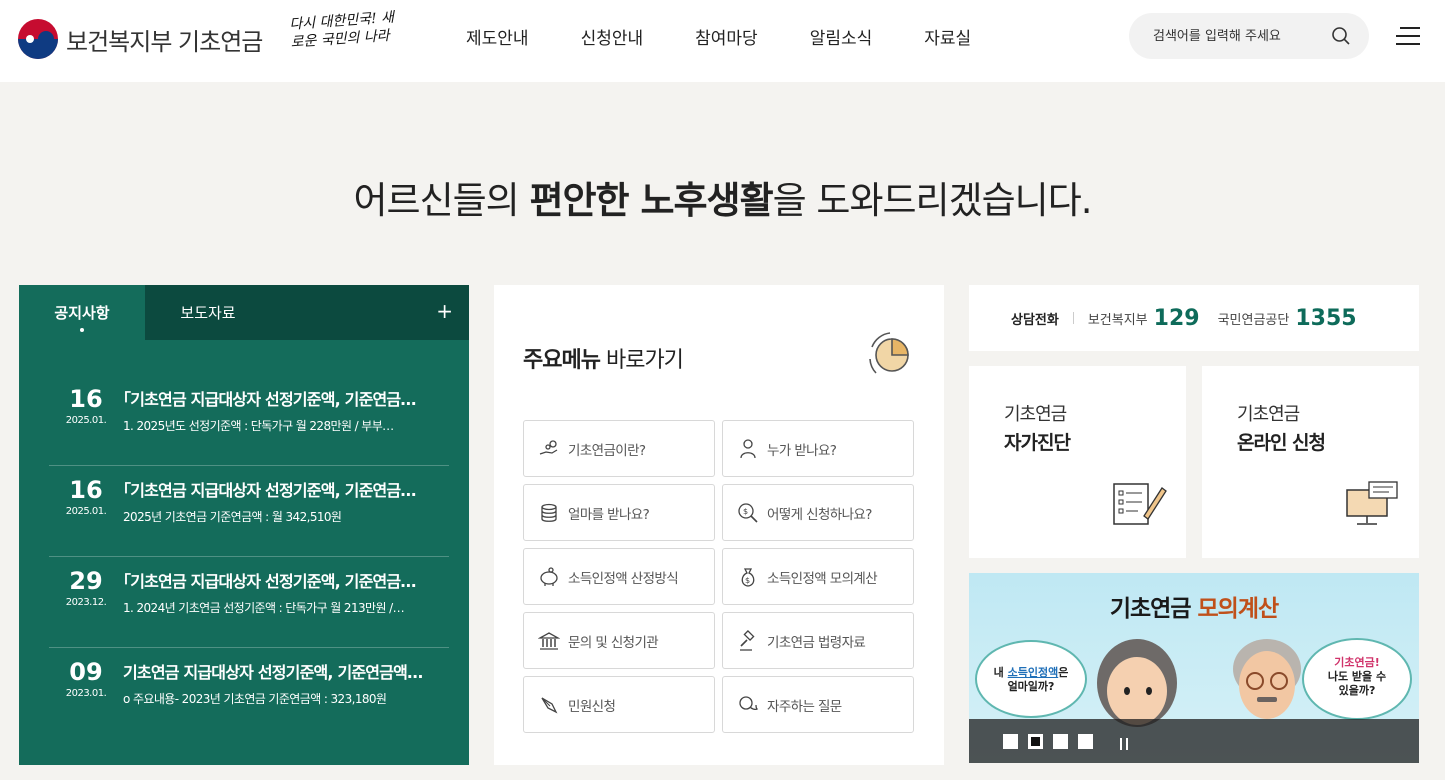  I want to click on phone-org-nps: 국민연금공단, so click(1253, 320).